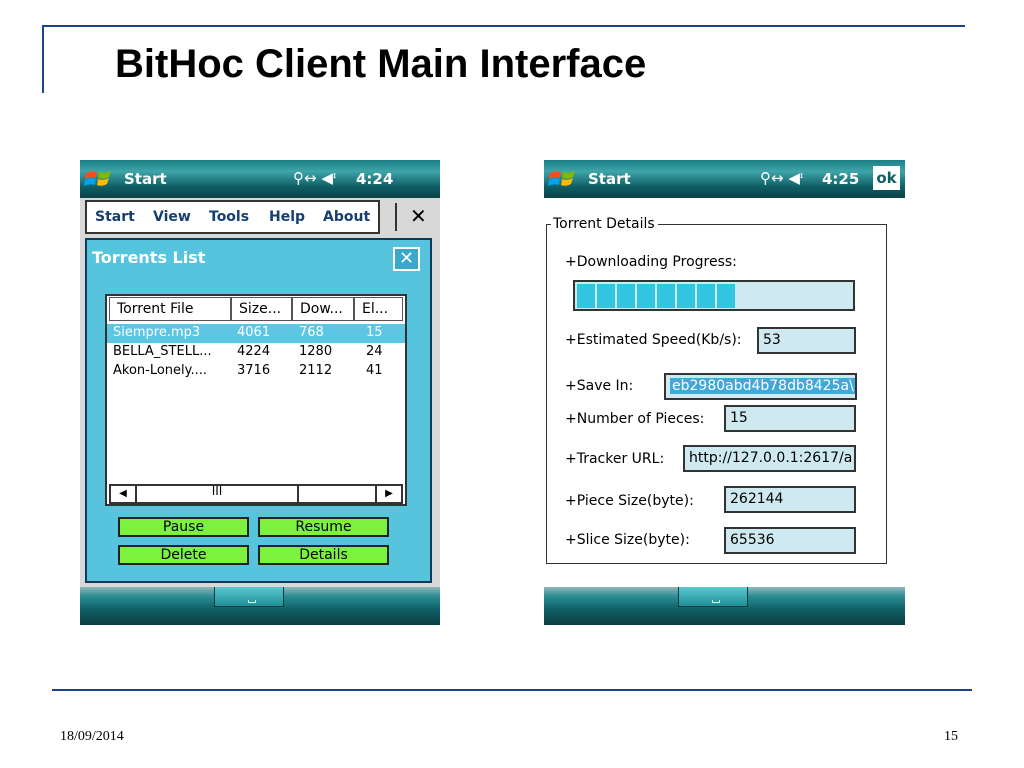  Describe the element at coordinates (635, 419) in the screenshot. I see `pieces-label: +Number of Pieces:` at that location.